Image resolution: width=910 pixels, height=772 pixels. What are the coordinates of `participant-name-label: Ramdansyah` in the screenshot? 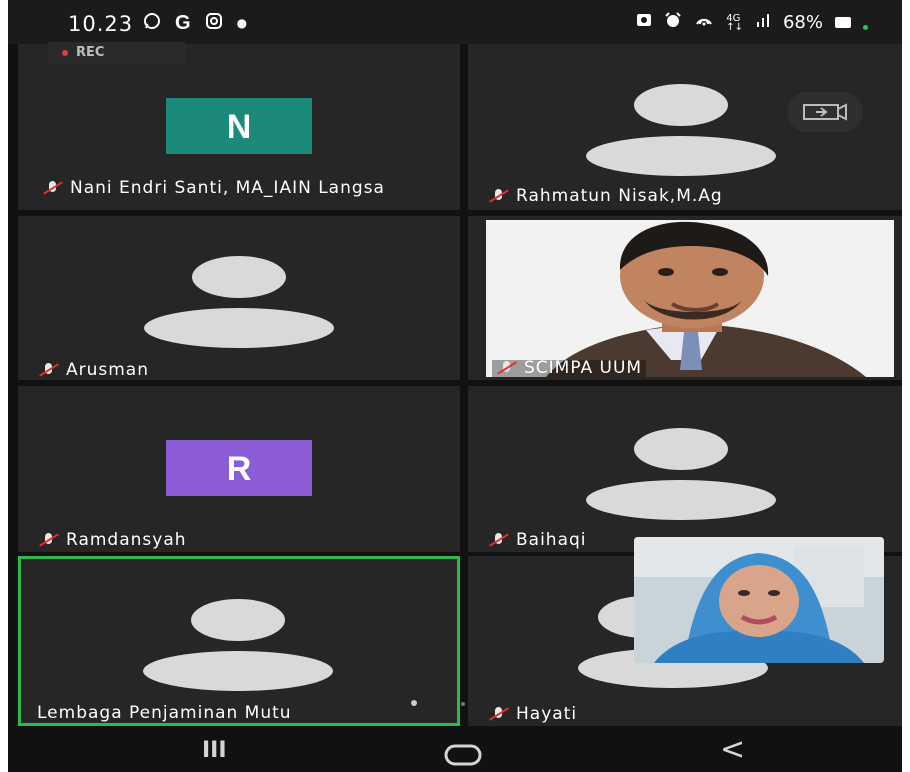 It's located at (126, 540).